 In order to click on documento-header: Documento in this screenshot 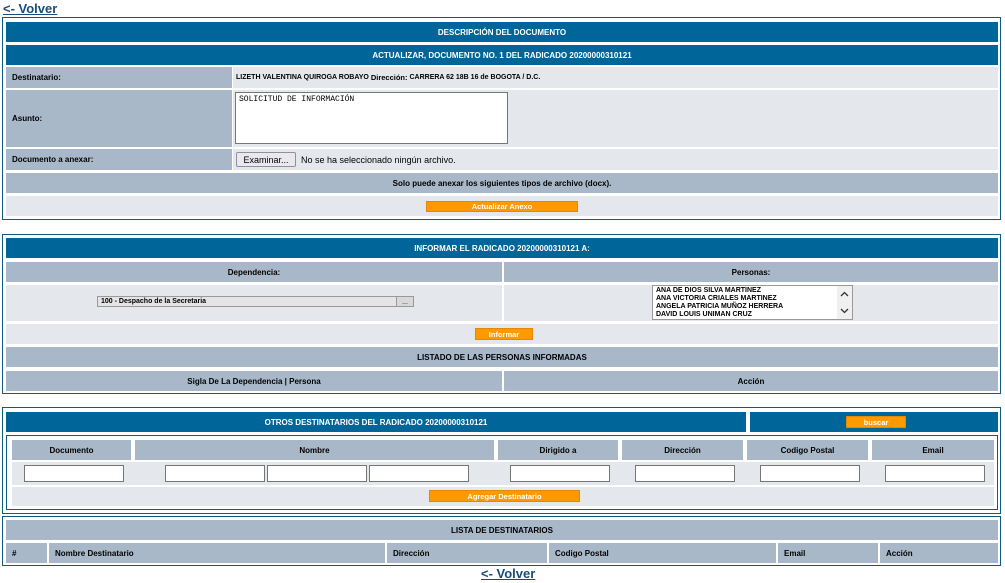, I will do `click(71, 450)`.